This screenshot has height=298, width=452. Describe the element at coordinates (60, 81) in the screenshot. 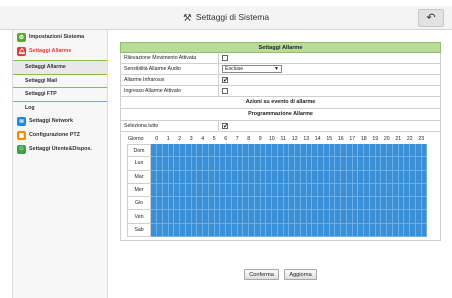

I see `sidebar-subitem-settaggi-mail: Settaggi Mail` at that location.